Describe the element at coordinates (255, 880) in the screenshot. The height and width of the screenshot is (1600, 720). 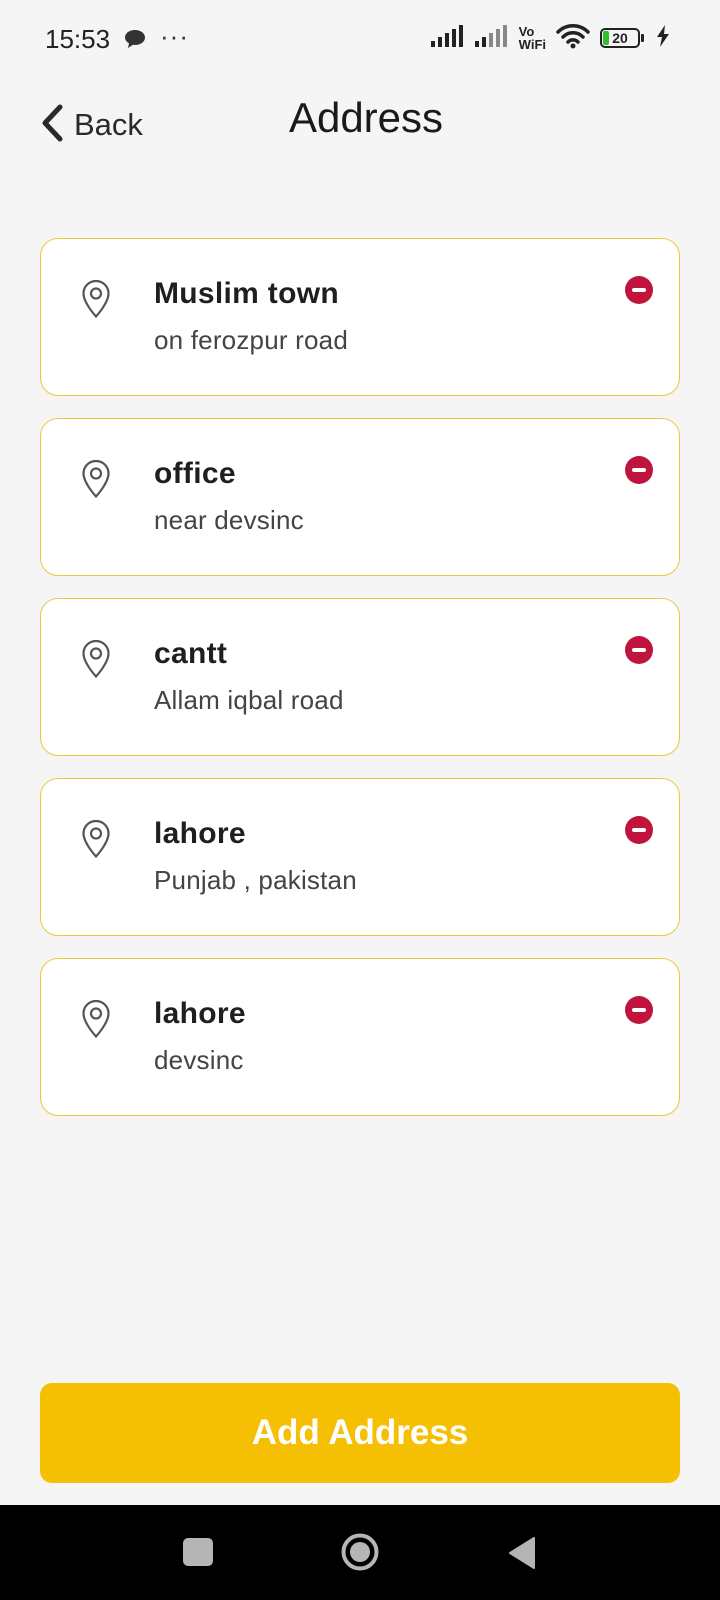
I see `address-subtitle: Punjab , pakistan` at that location.